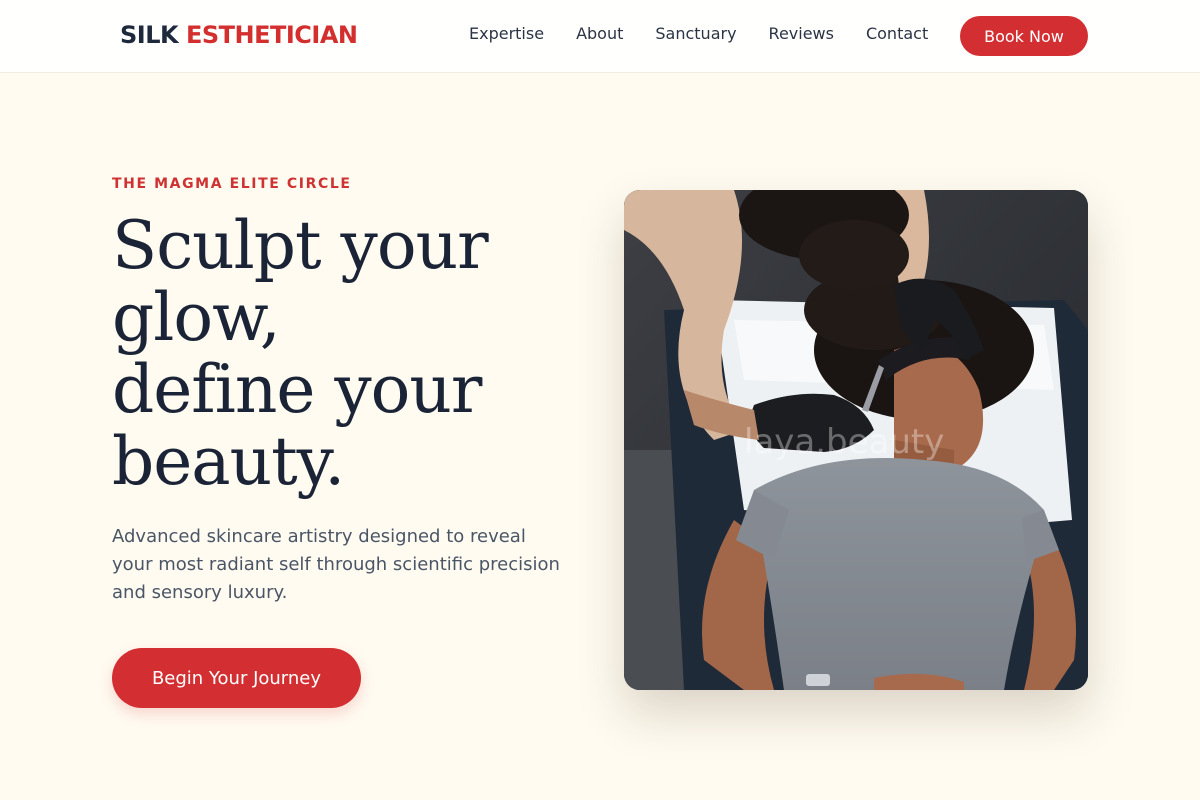 This screenshot has width=1200, height=800. What do you see at coordinates (300, 245) in the screenshot?
I see `headline-line: Sculpt your` at bounding box center [300, 245].